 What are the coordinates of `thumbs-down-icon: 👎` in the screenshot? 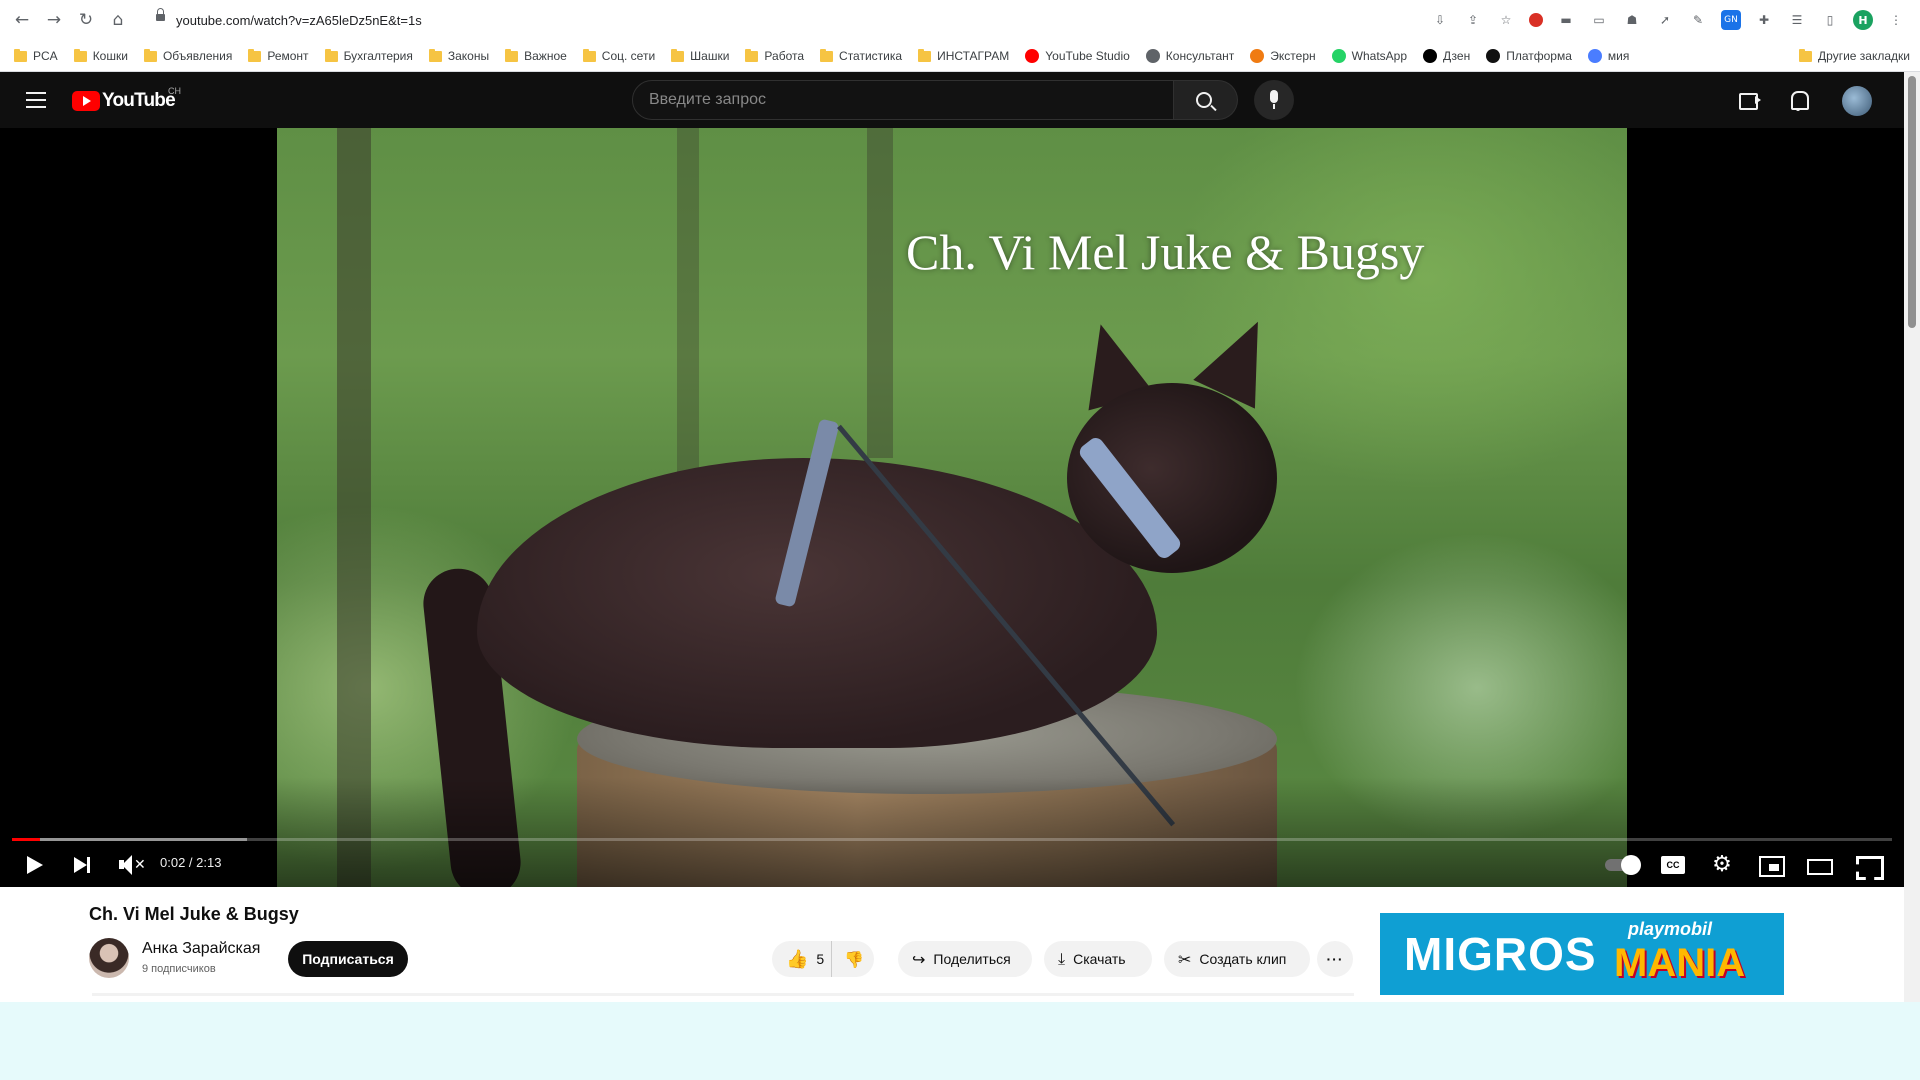 It's located at (854, 959).